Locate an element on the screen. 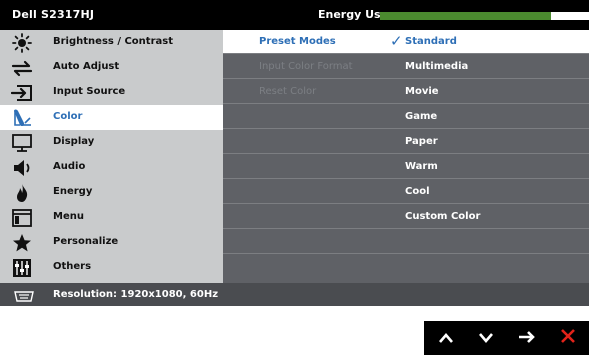  submenu-row: Paper is located at coordinates (406, 142).